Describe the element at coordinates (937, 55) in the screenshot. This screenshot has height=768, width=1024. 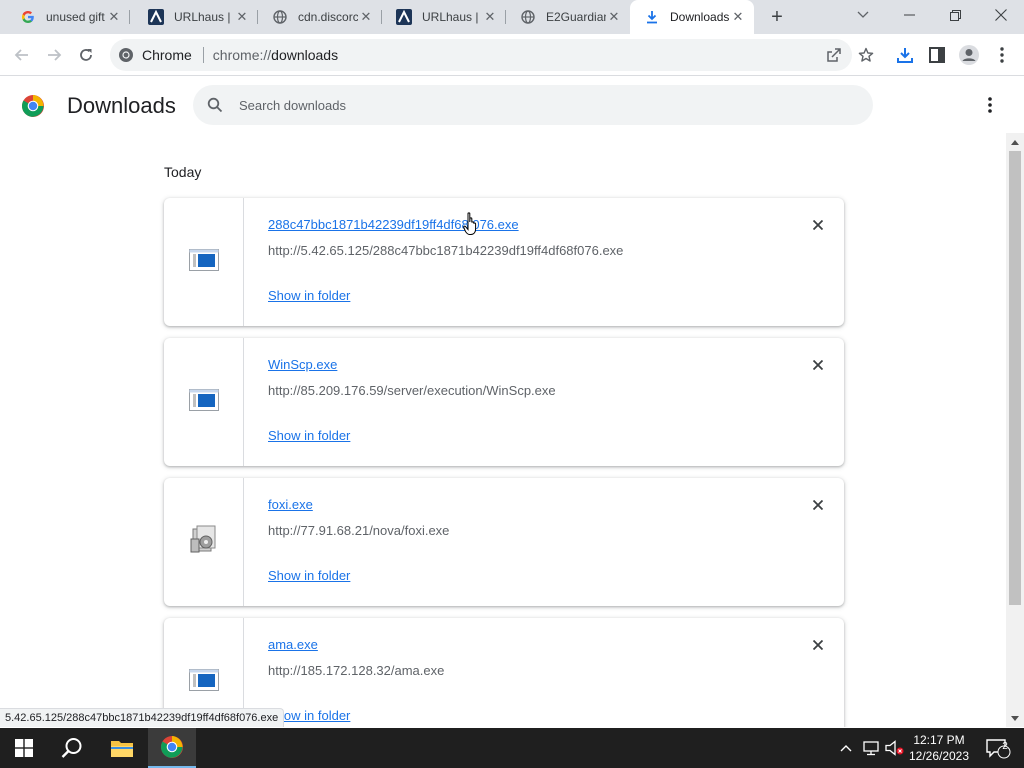
I see `side-panel-icon` at that location.